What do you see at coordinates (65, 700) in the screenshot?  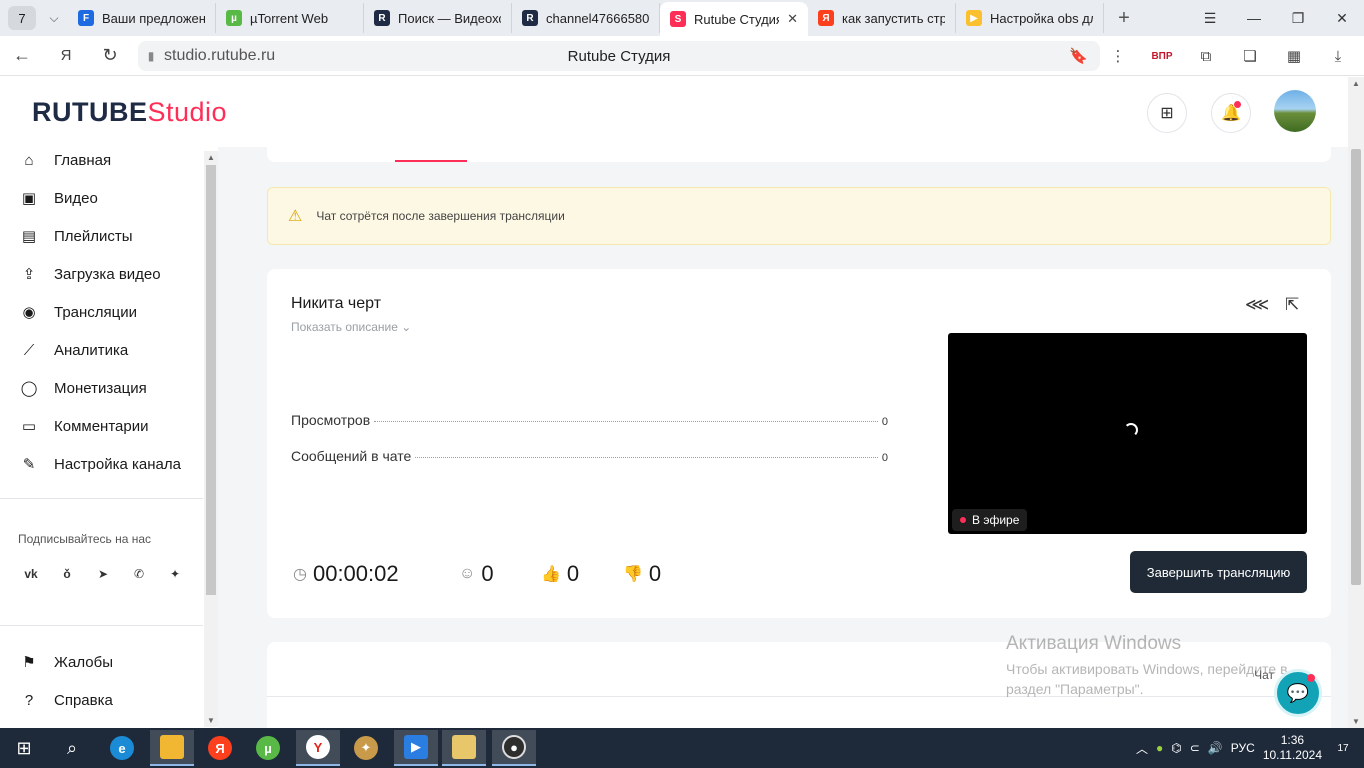 I see `sidebar-item: ? Справка` at bounding box center [65, 700].